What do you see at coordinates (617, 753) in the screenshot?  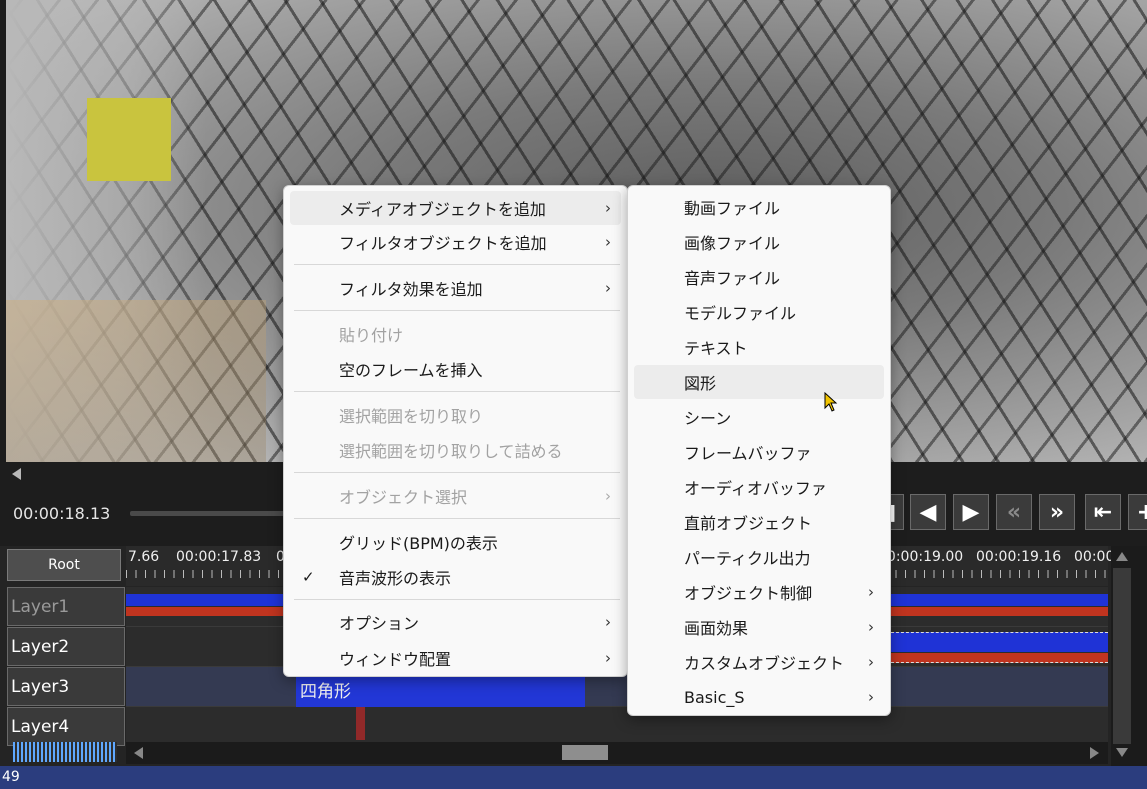 I see `timeline-horizontal-scrollbar` at bounding box center [617, 753].